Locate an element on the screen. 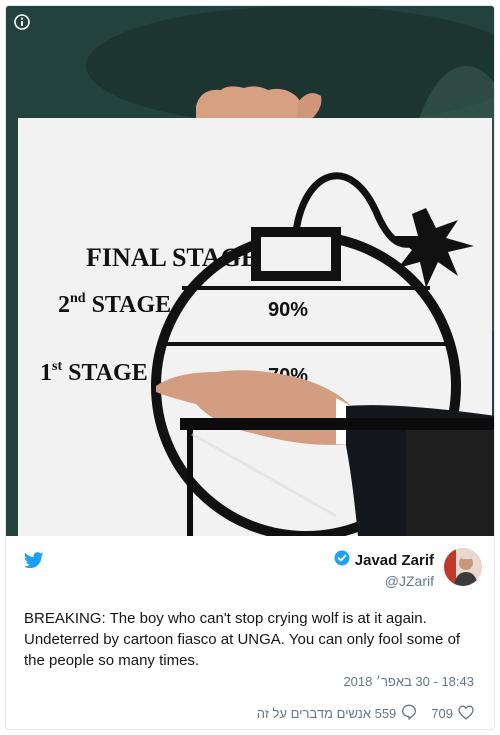  like-action: 709 is located at coordinates (452, 713).